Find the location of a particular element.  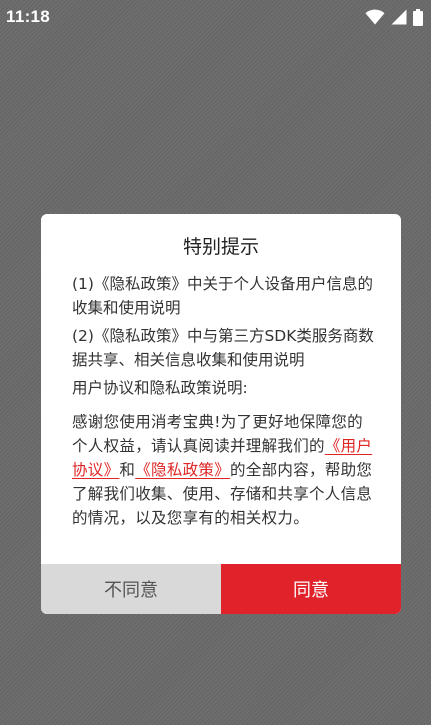

battery-icon is located at coordinates (418, 17).